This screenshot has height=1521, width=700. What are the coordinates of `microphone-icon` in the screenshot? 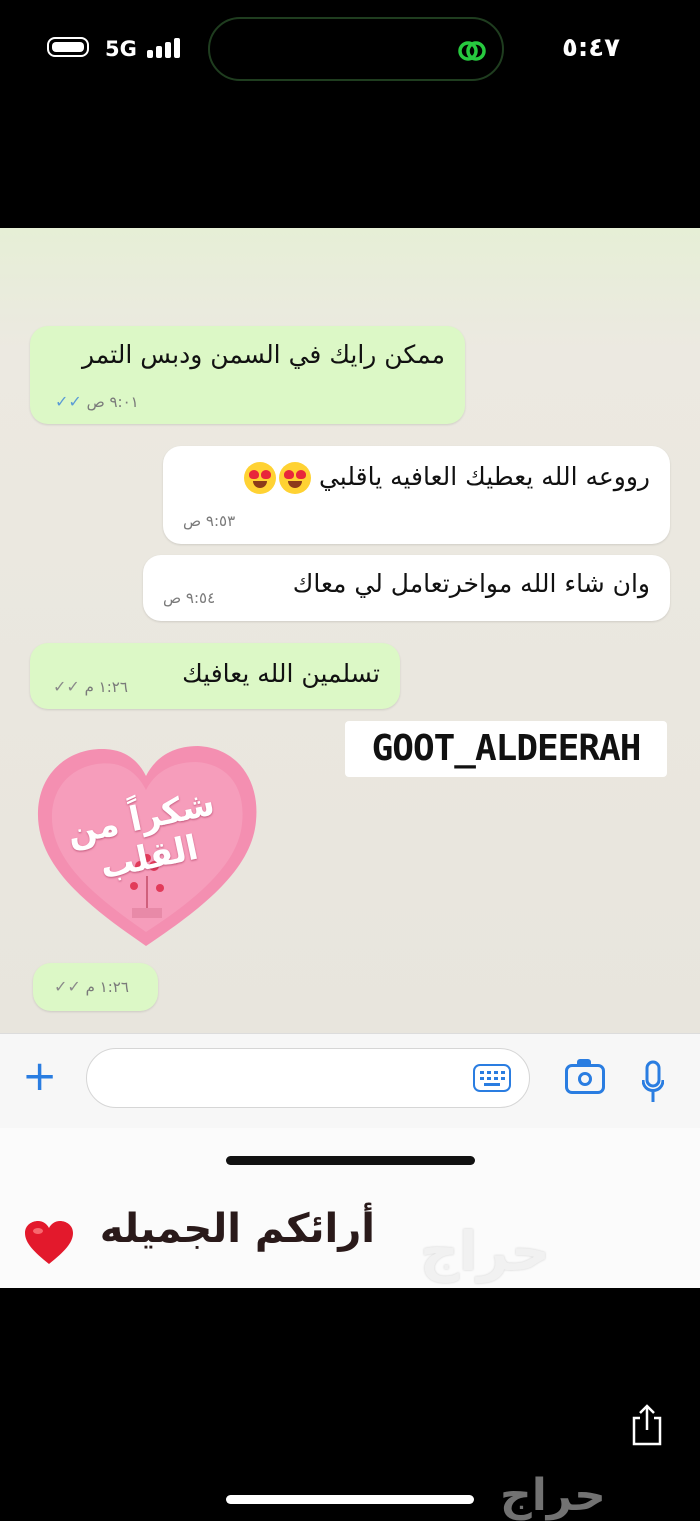 It's located at (653, 1082).